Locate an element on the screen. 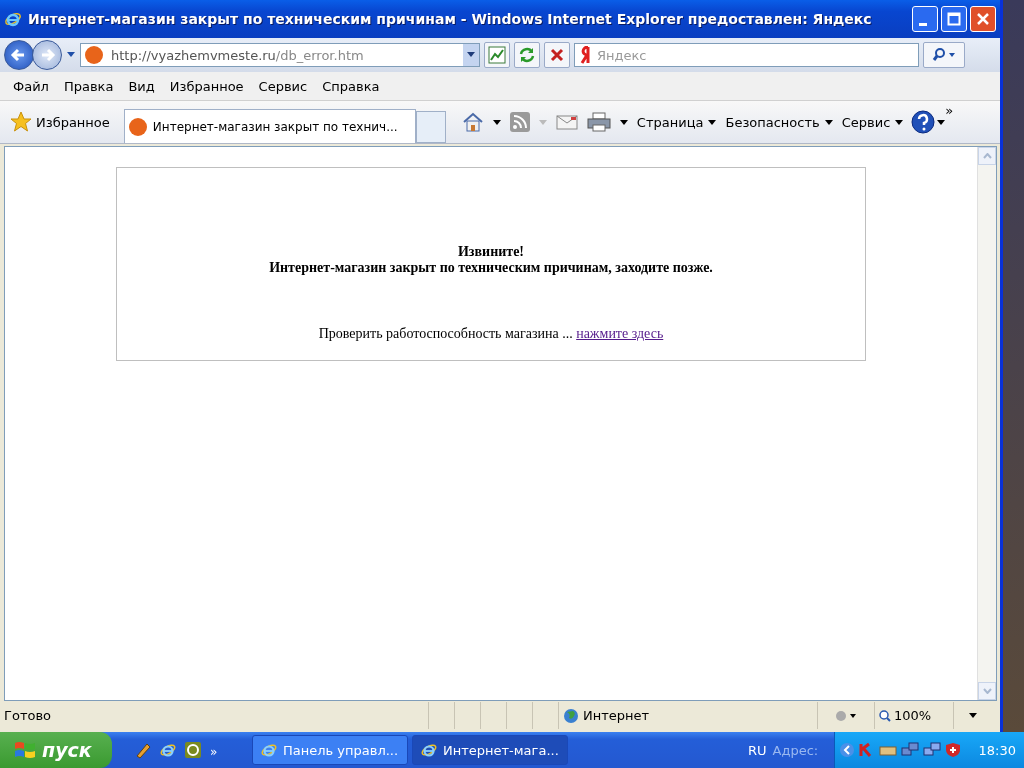  forward-button is located at coordinates (47, 55).